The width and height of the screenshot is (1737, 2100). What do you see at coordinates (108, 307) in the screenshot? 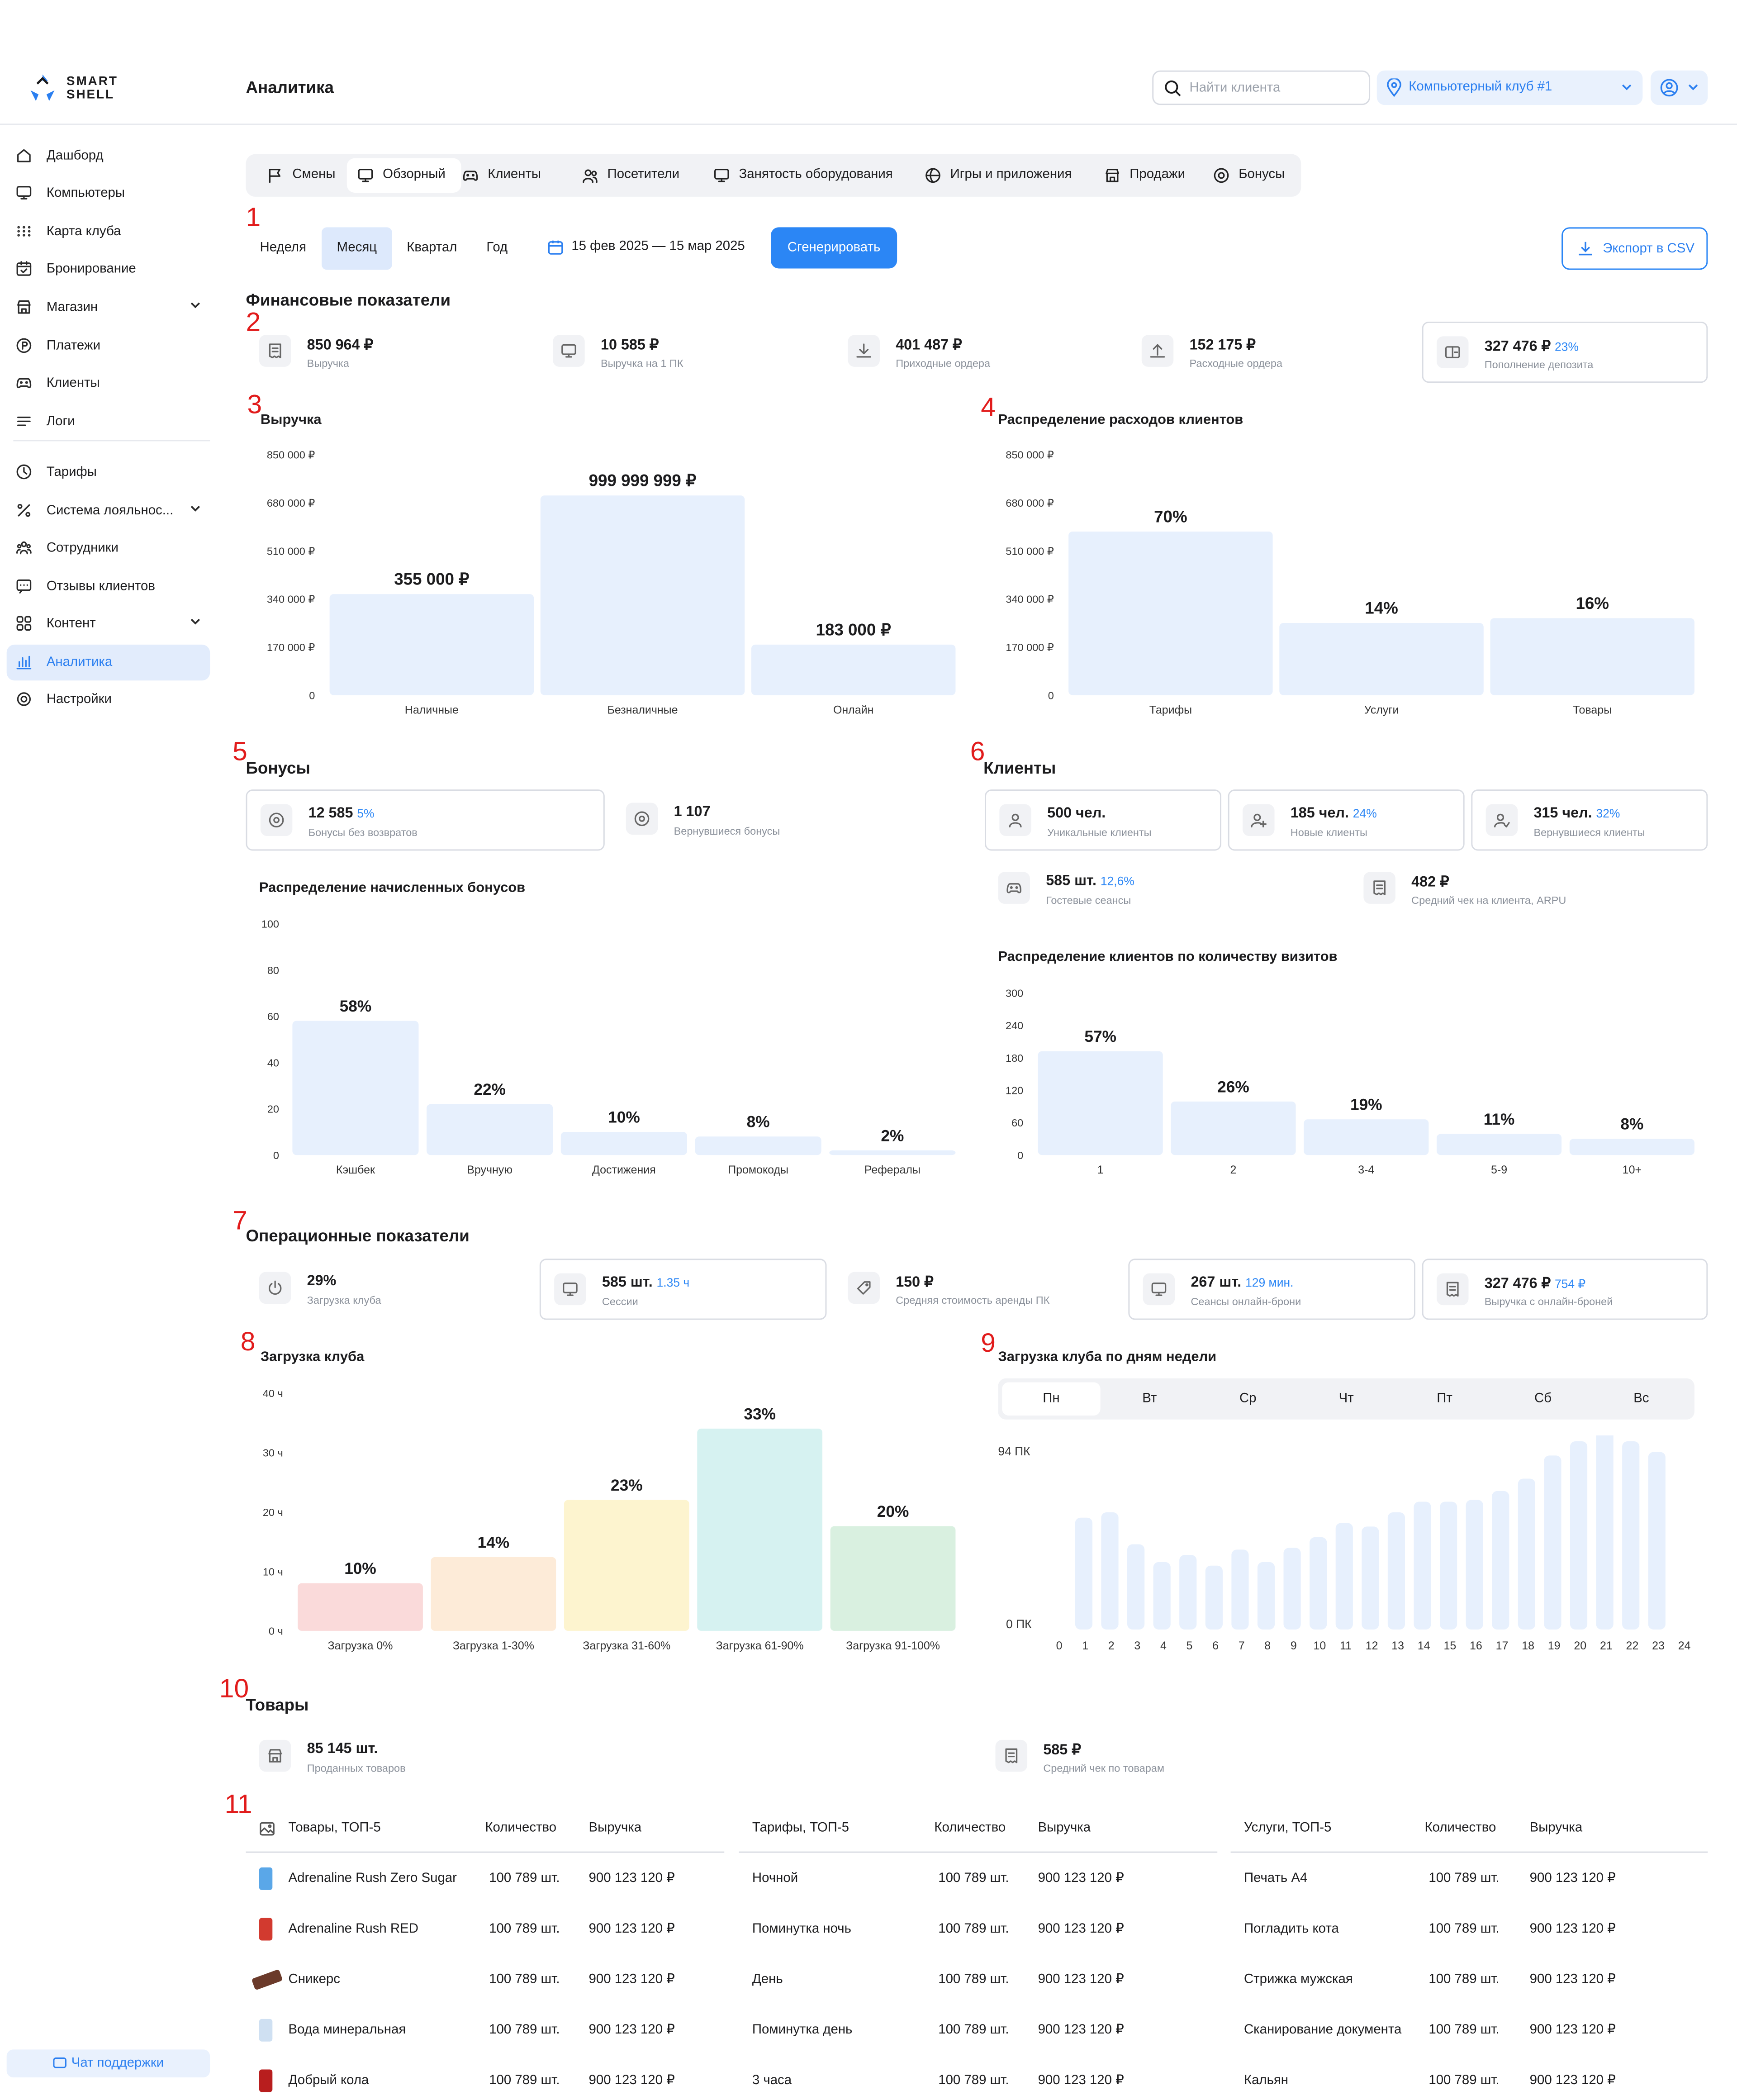
I see `sidebar-item-4: Магазин` at bounding box center [108, 307].